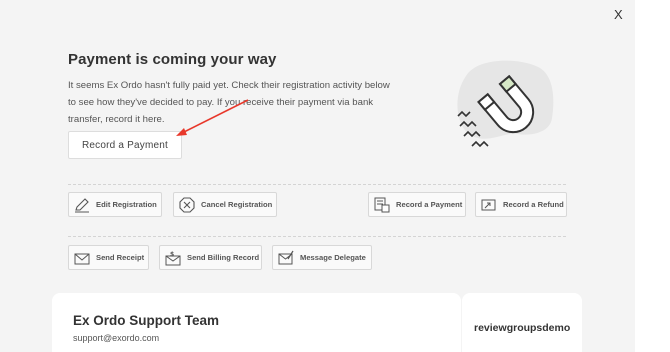 This screenshot has height=352, width=670. Describe the element at coordinates (172, 59) in the screenshot. I see `page-title: Payment is coming your way` at that location.